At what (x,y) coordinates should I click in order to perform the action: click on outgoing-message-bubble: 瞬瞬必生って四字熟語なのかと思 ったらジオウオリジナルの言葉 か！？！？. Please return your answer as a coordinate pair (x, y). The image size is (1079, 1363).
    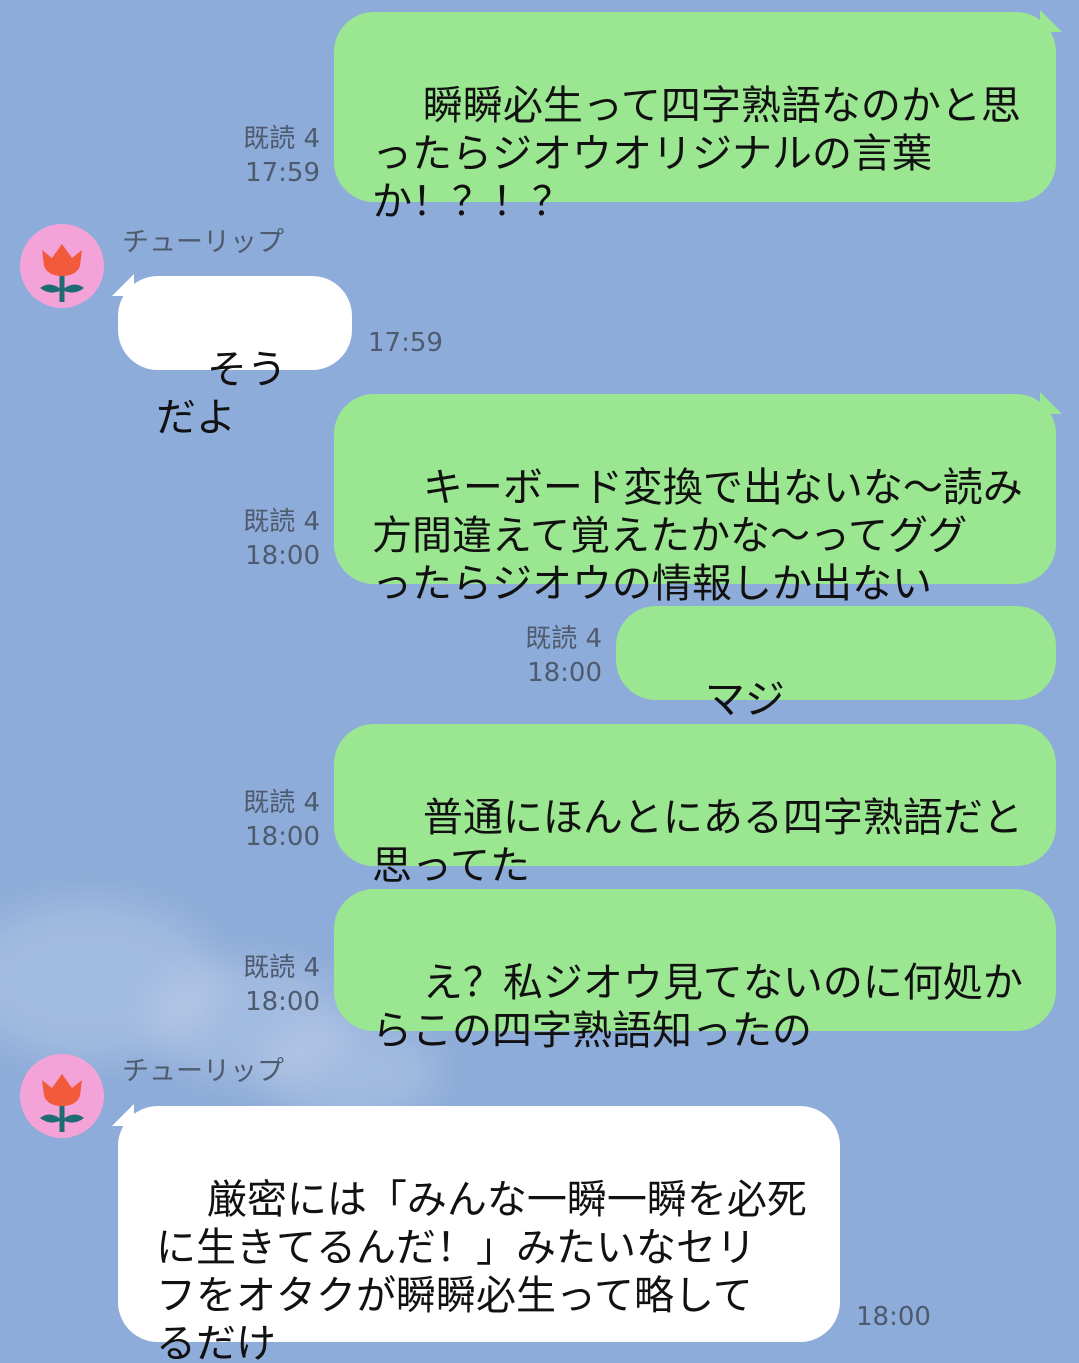
    Looking at the image, I should click on (695, 118).